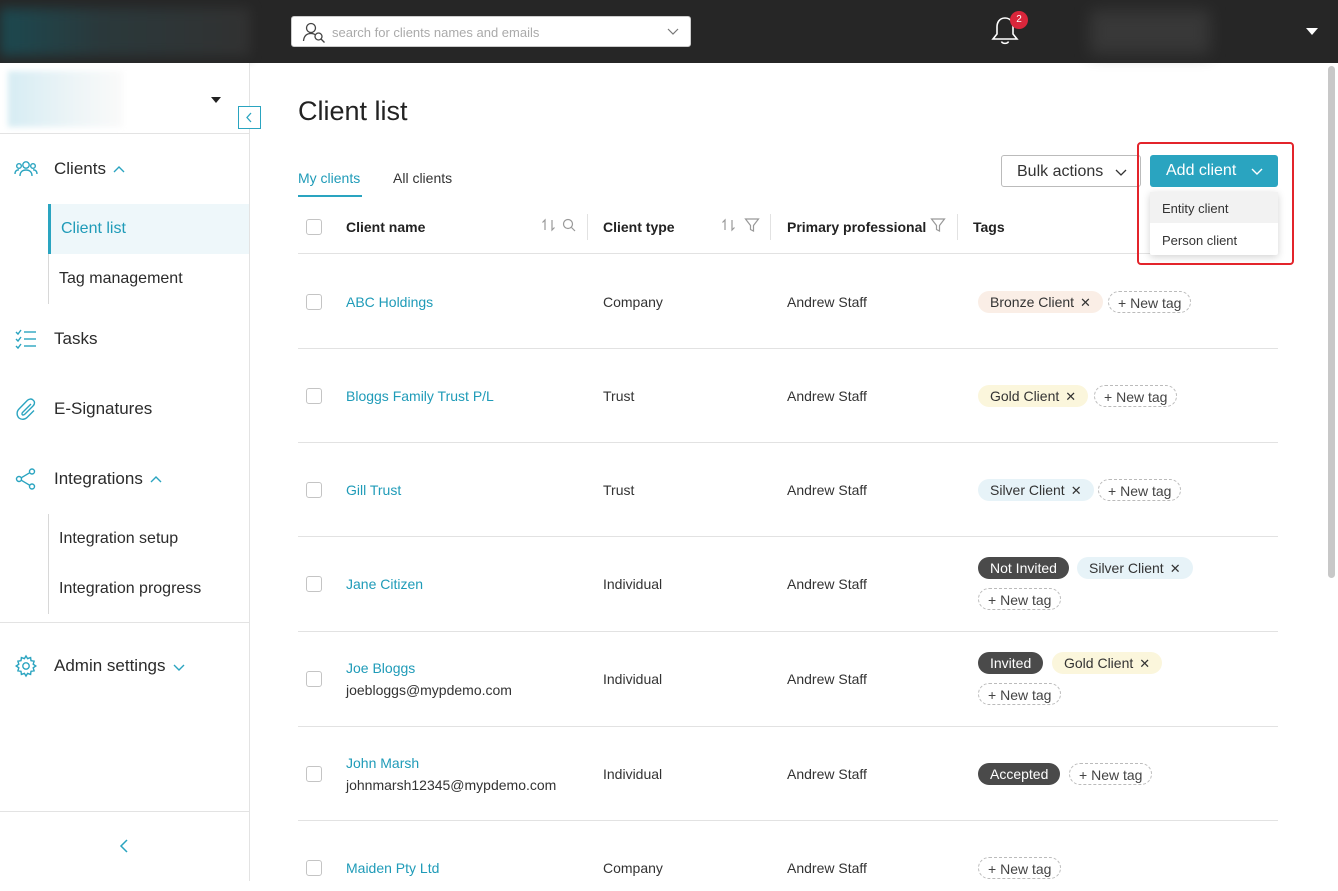  What do you see at coordinates (121, 278) in the screenshot?
I see `sidebar-item-label: Tag management` at bounding box center [121, 278].